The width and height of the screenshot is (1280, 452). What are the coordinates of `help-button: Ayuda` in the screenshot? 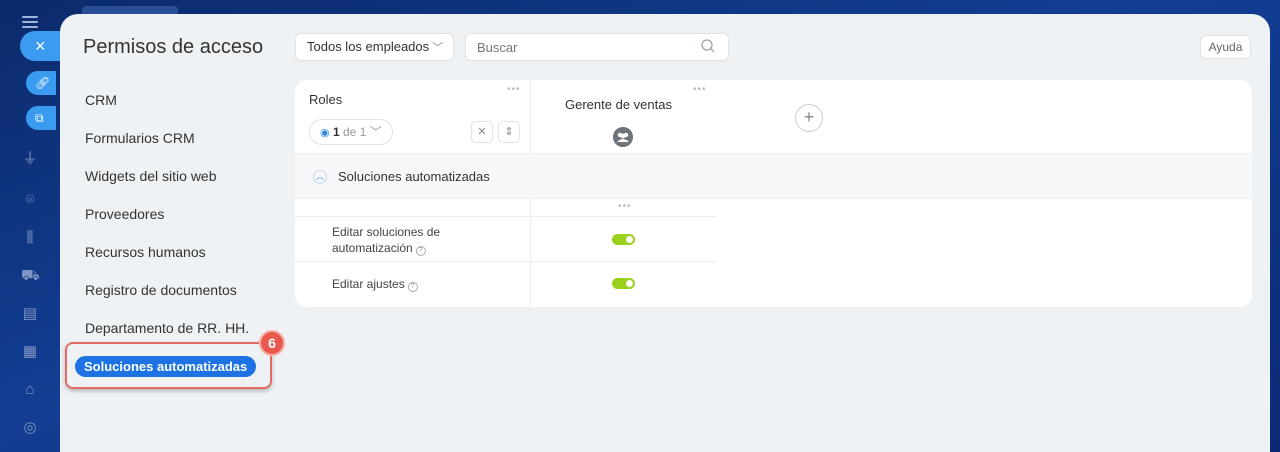 It's located at (1225, 47).